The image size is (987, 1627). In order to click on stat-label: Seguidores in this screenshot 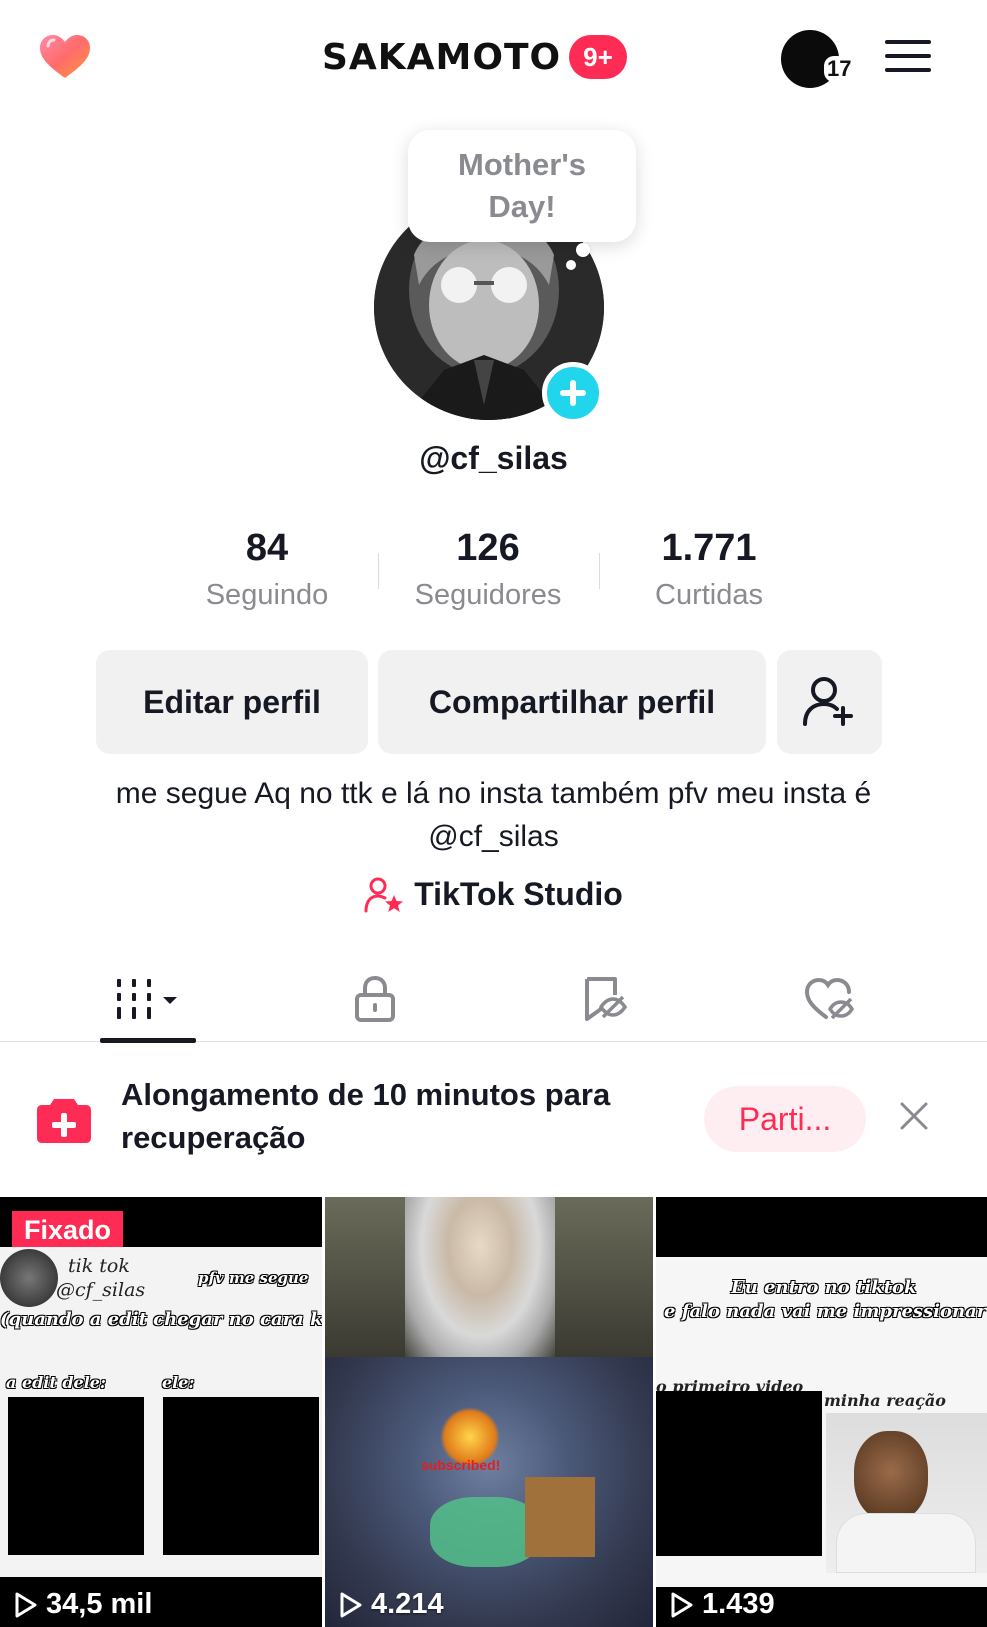, I will do `click(488, 595)`.